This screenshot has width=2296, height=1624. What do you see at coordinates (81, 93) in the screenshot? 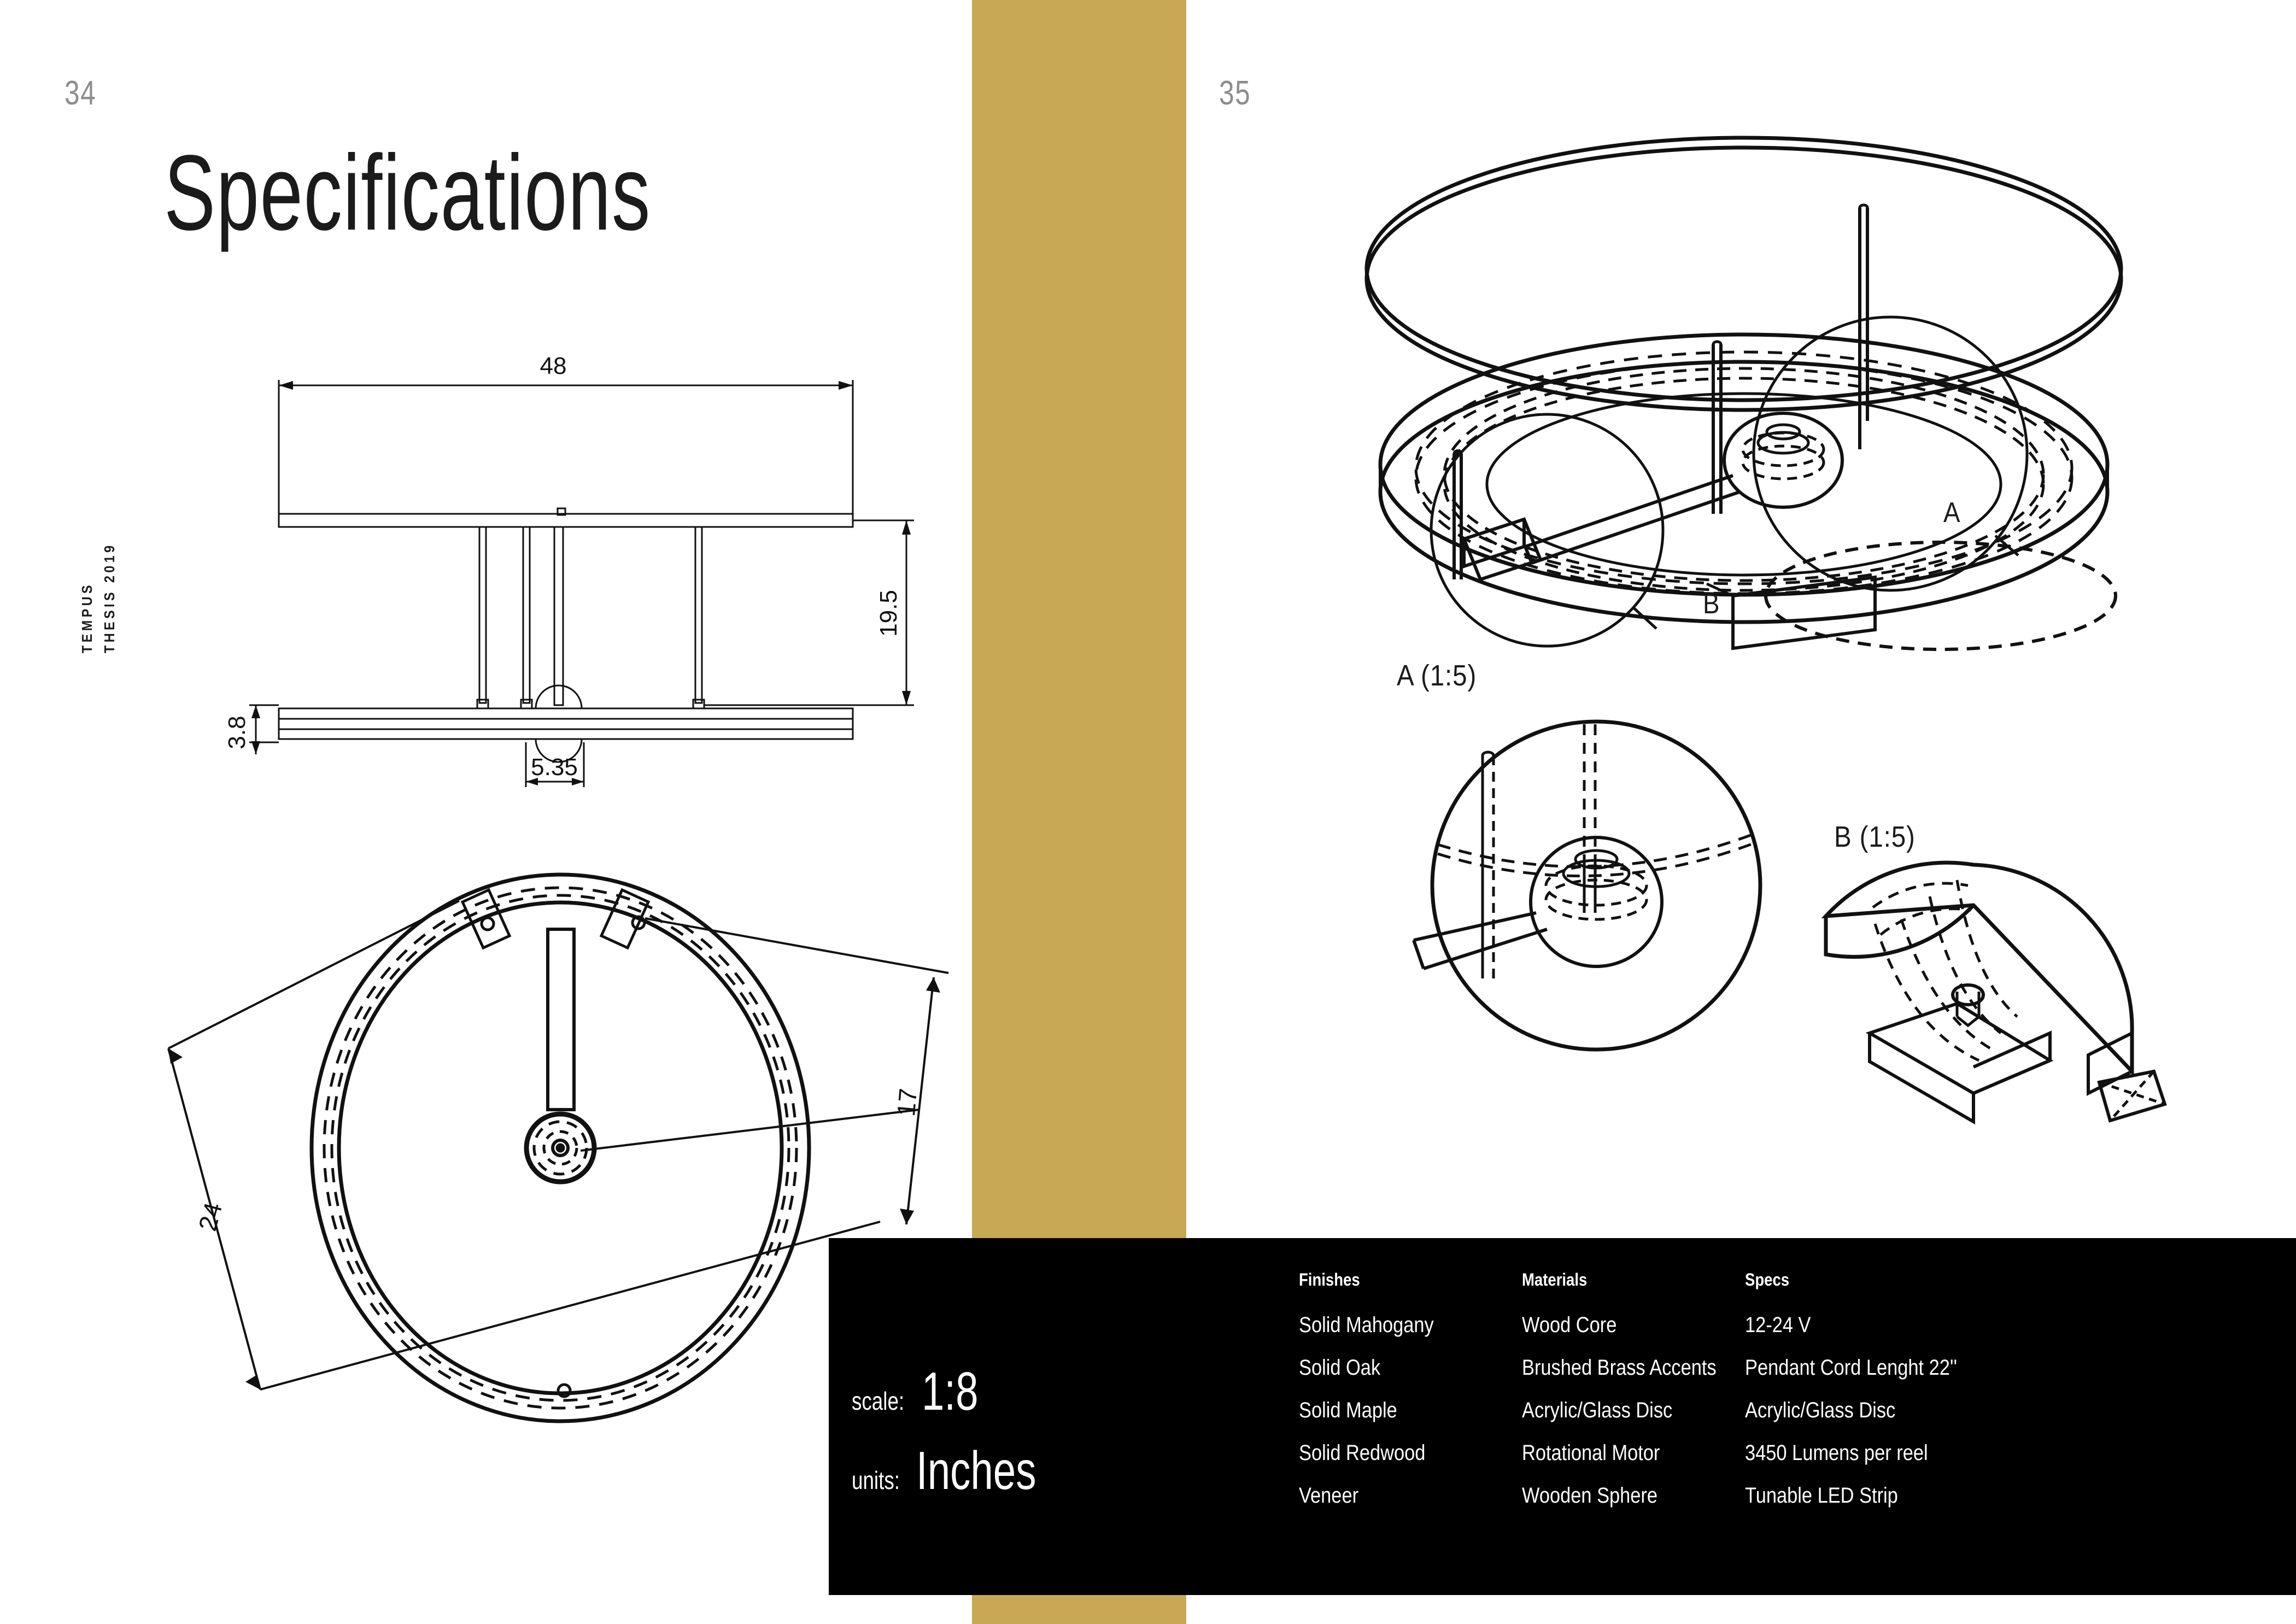
I see `page-number-left: 34` at bounding box center [81, 93].